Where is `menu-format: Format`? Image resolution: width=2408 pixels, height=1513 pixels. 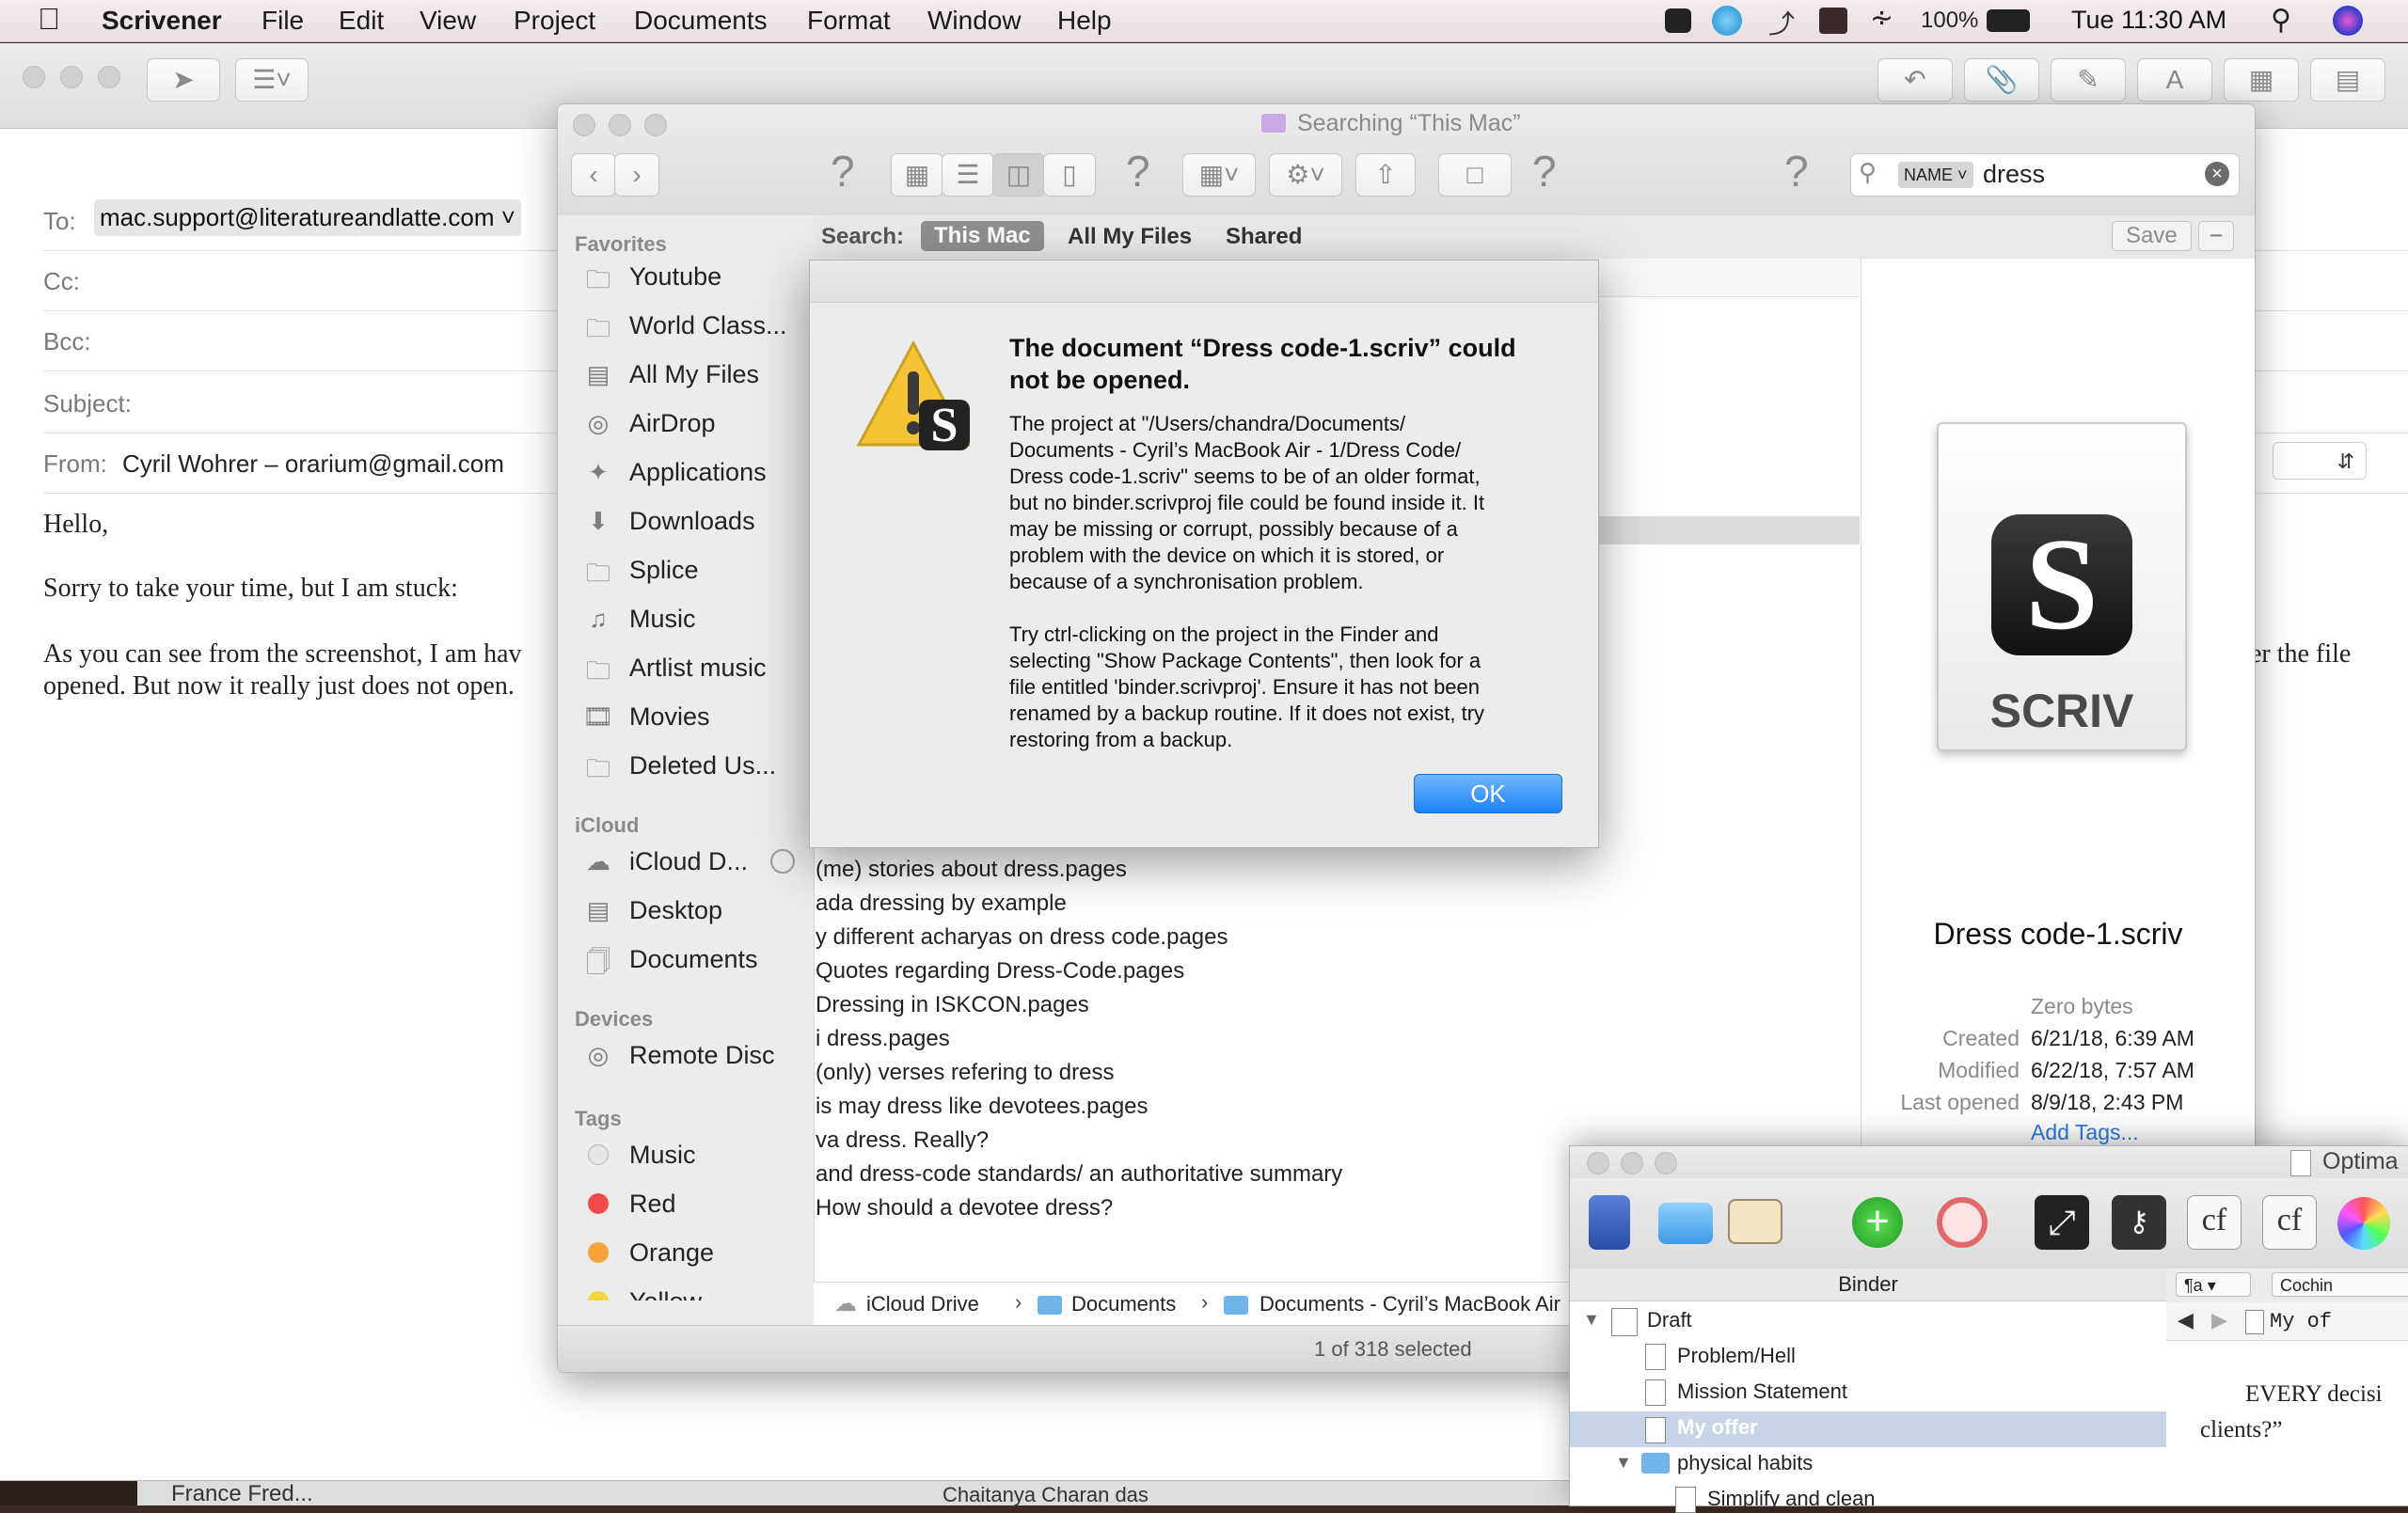
menu-format: Format is located at coordinates (849, 21).